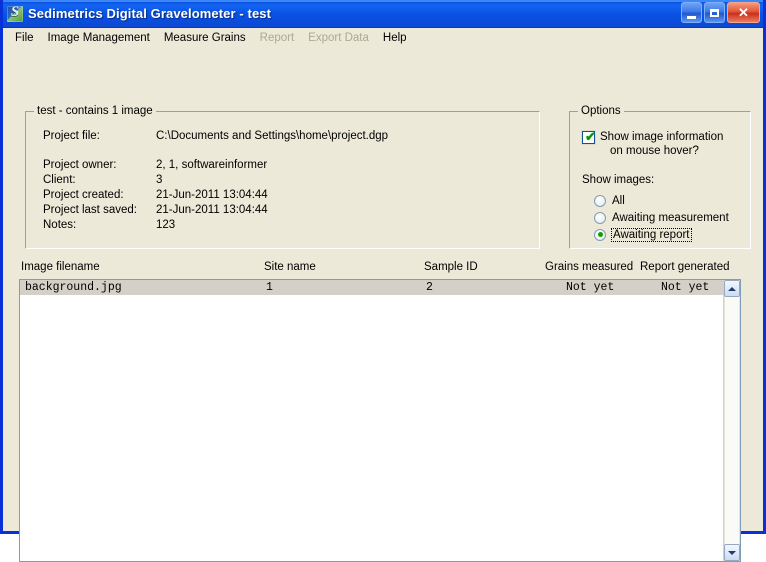 Image resolution: width=766 pixels, height=562 pixels. What do you see at coordinates (590, 287) in the screenshot?
I see `cell-grains-measured: Not yet` at bounding box center [590, 287].